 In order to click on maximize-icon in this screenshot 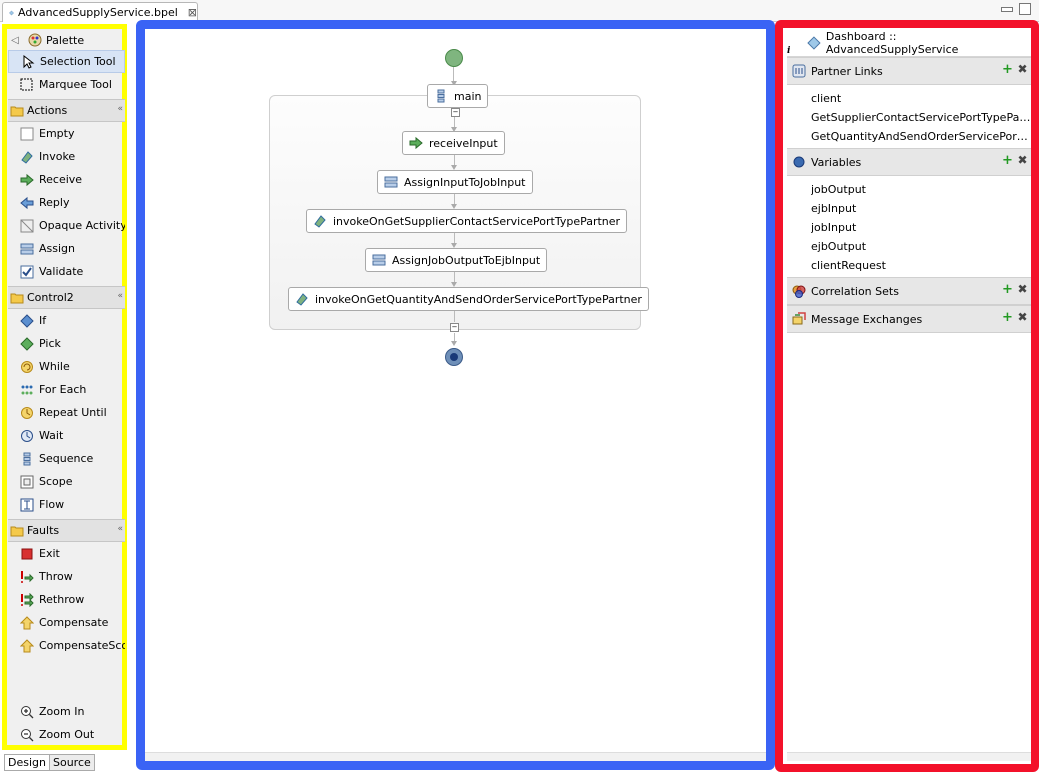, I will do `click(1025, 9)`.